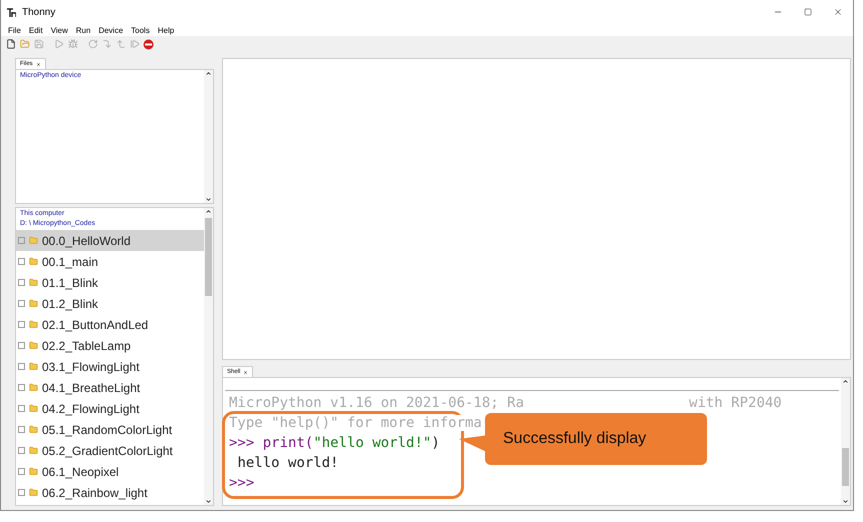 The height and width of the screenshot is (522, 863). What do you see at coordinates (73, 44) in the screenshot?
I see `debug-icon` at bounding box center [73, 44].